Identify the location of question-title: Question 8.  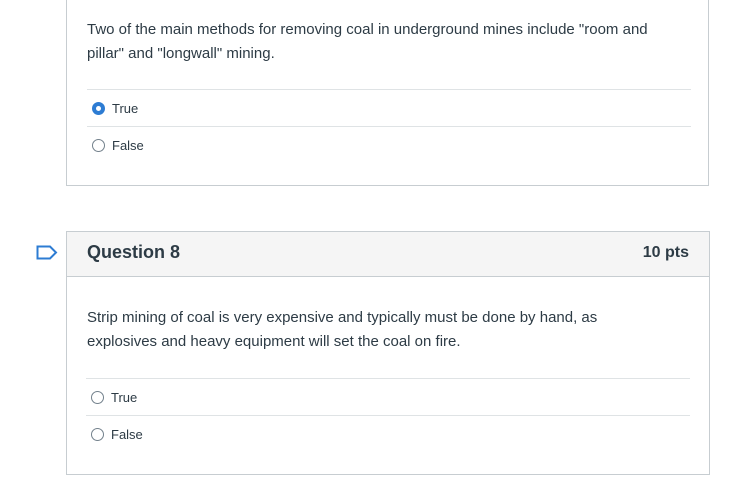
(134, 252).